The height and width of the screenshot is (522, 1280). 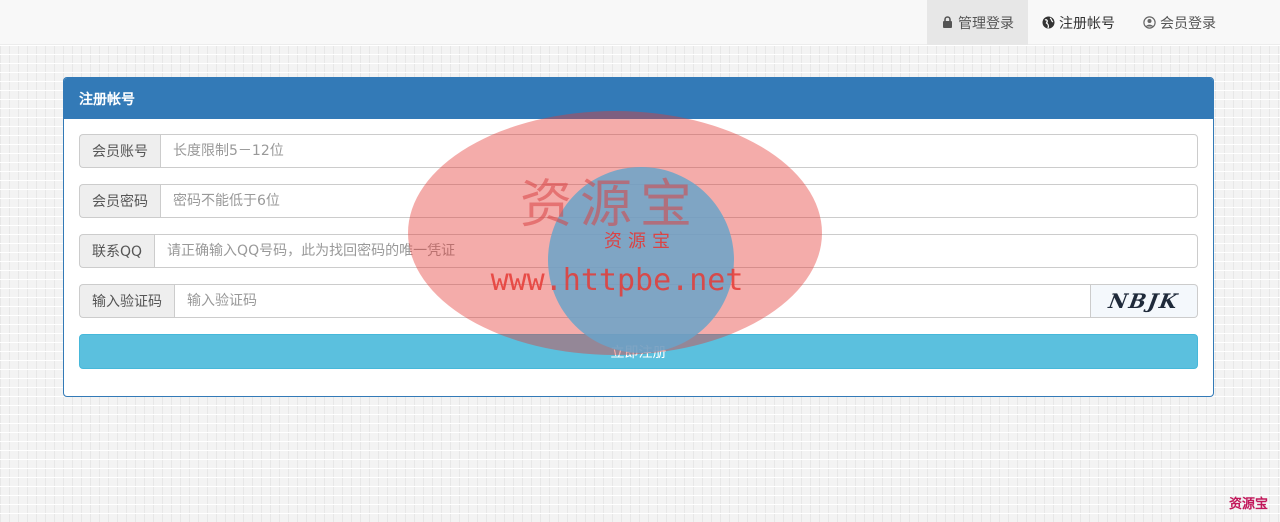 I want to click on captcha-label: 输入验证码, so click(x=126, y=301).